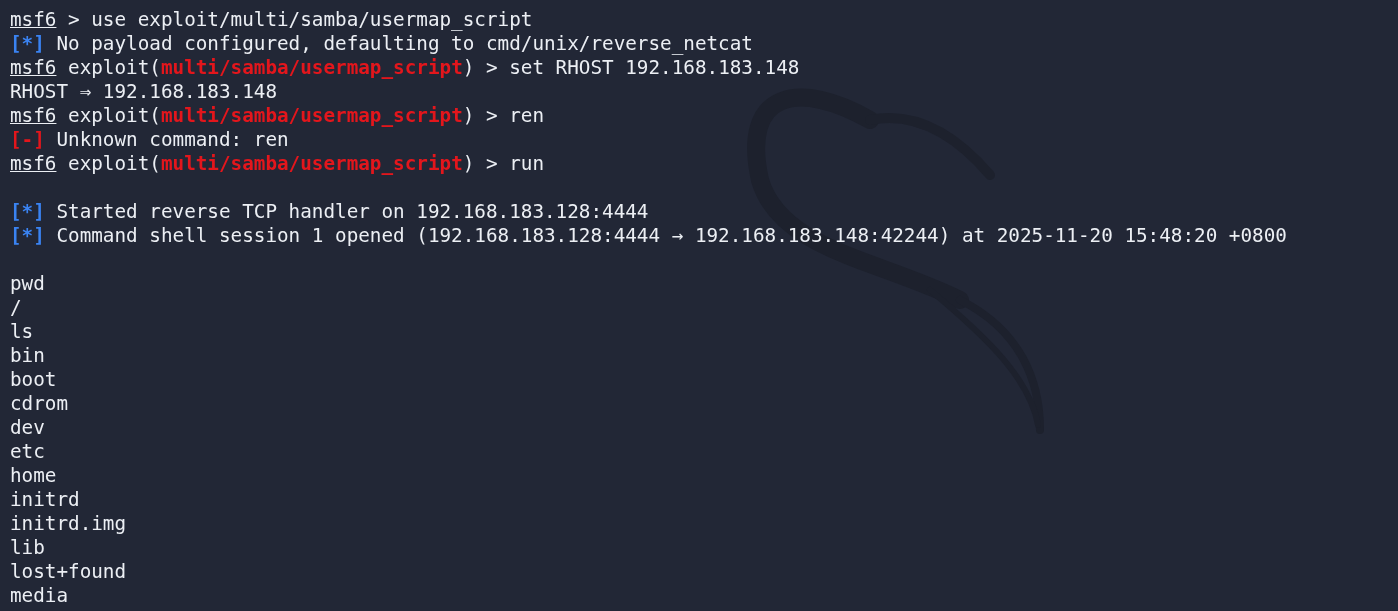 This screenshot has height=611, width=1398. I want to click on terminal-line: etc, so click(27, 452).